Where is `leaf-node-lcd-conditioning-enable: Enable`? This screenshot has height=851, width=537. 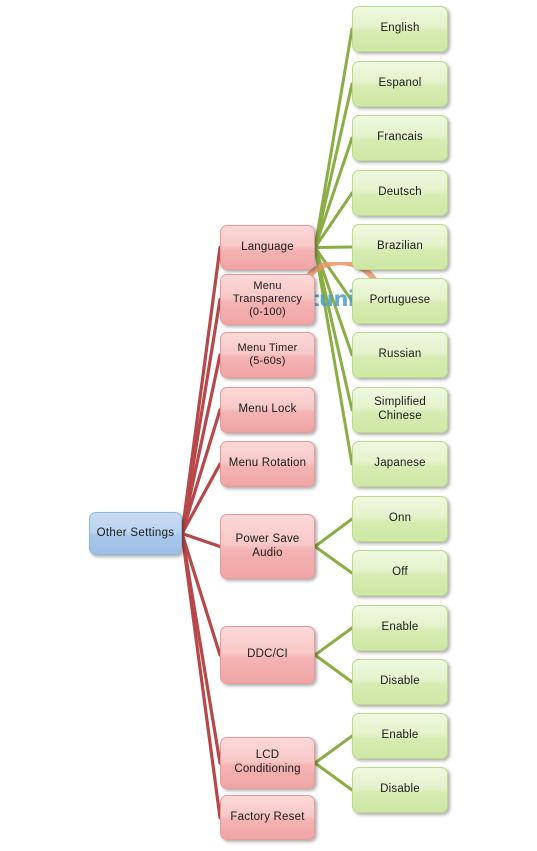
leaf-node-lcd-conditioning-enable: Enable is located at coordinates (400, 736).